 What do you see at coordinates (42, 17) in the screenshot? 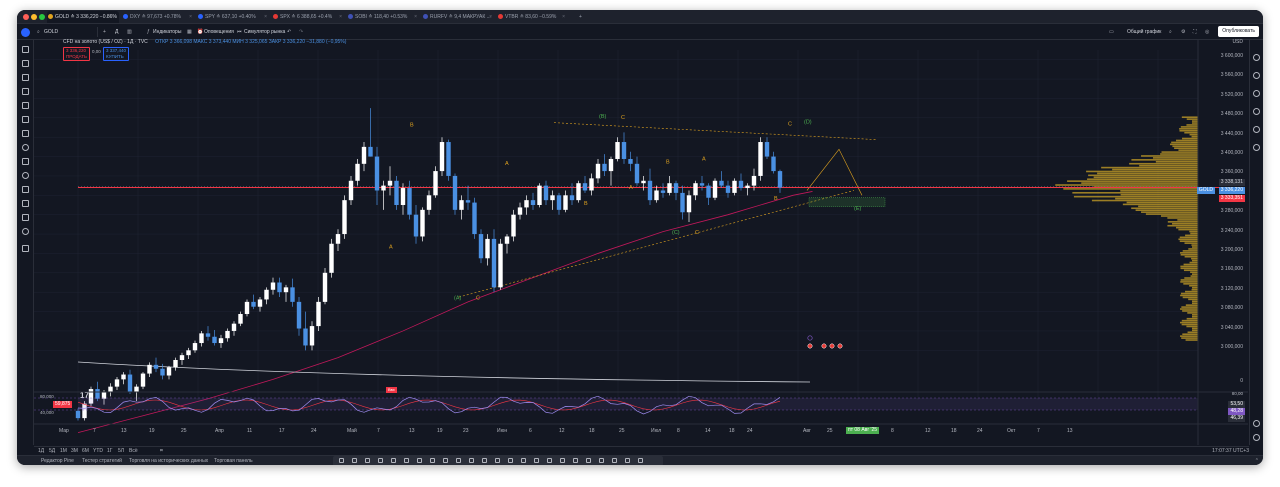
I see `maximize-window-icon` at bounding box center [42, 17].